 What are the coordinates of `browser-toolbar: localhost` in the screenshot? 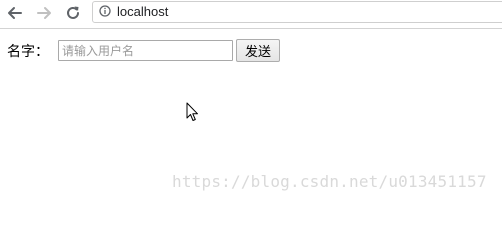 It's located at (251, 14).